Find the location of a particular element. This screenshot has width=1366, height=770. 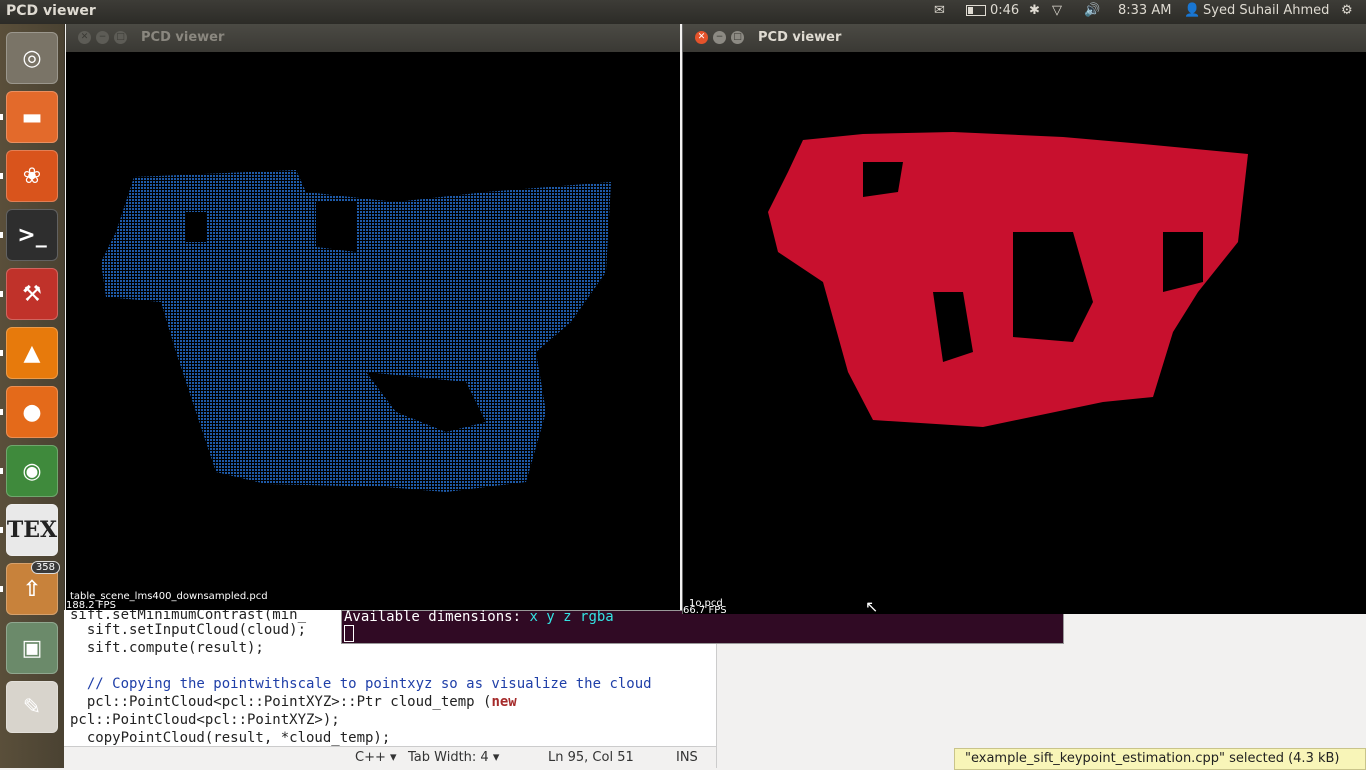

ubuntu-icon: ◎ is located at coordinates (32, 58).